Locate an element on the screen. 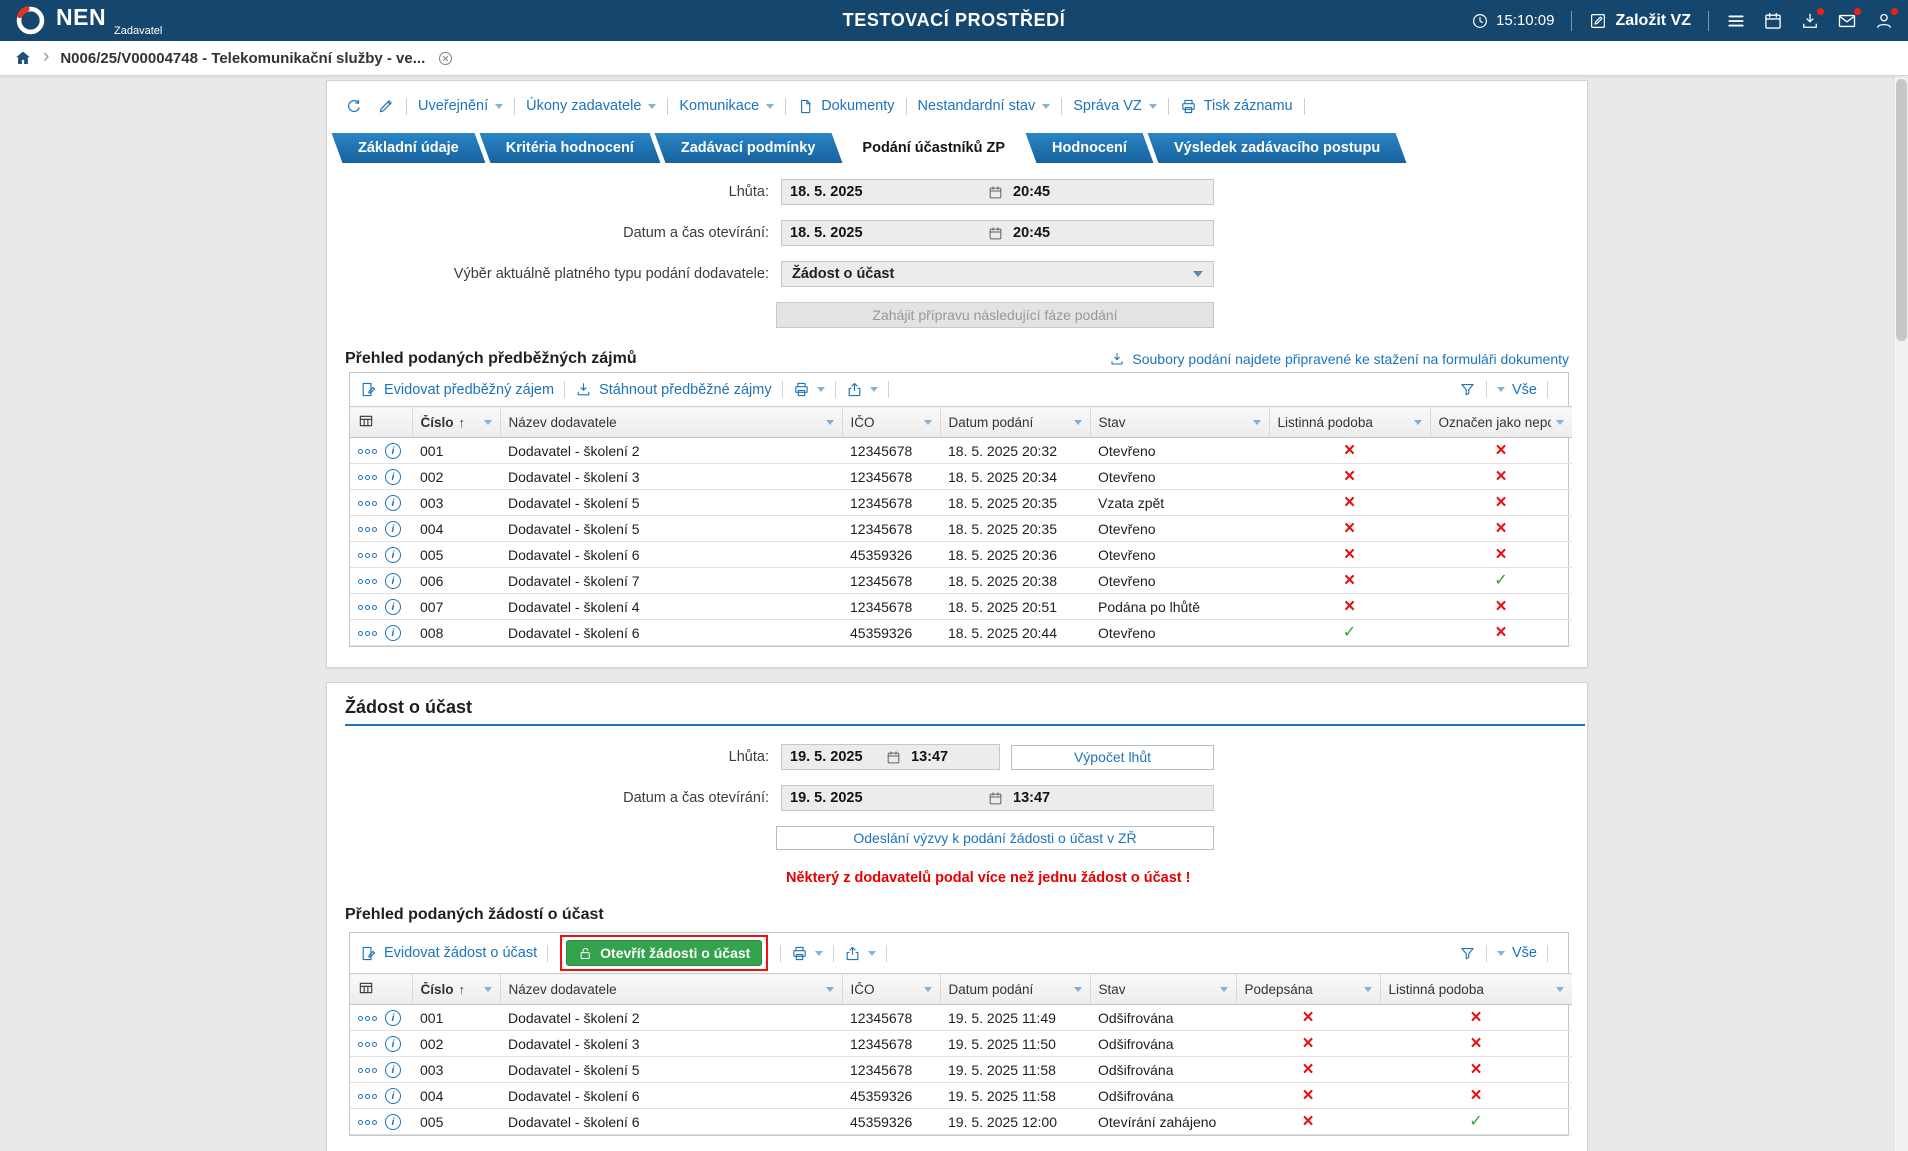 The height and width of the screenshot is (1151, 1908). menu-dokumenty: Dokumenty is located at coordinates (846, 106).